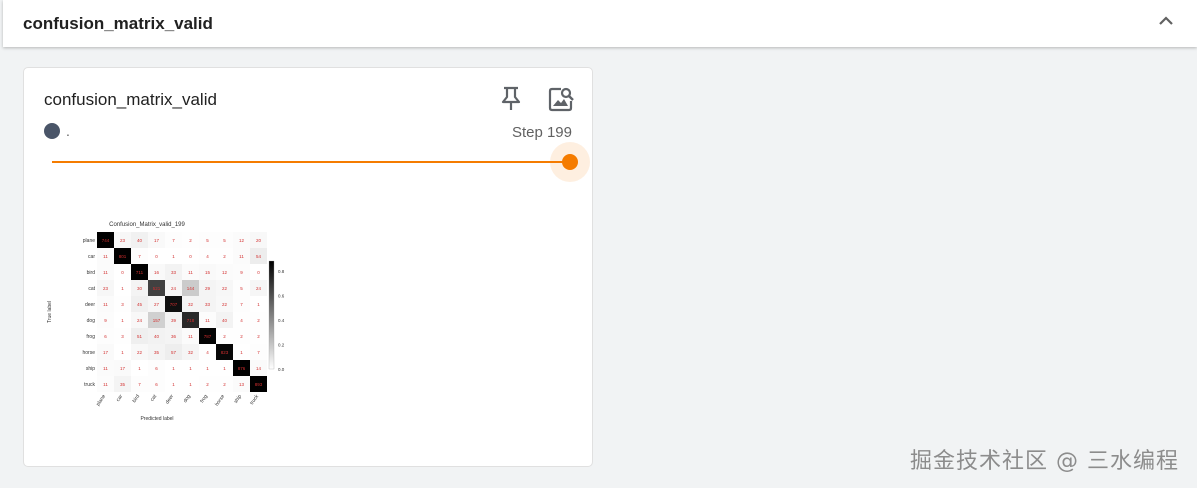 Image resolution: width=1197 pixels, height=488 pixels. I want to click on figure-xlabel: Predicted label, so click(156, 419).